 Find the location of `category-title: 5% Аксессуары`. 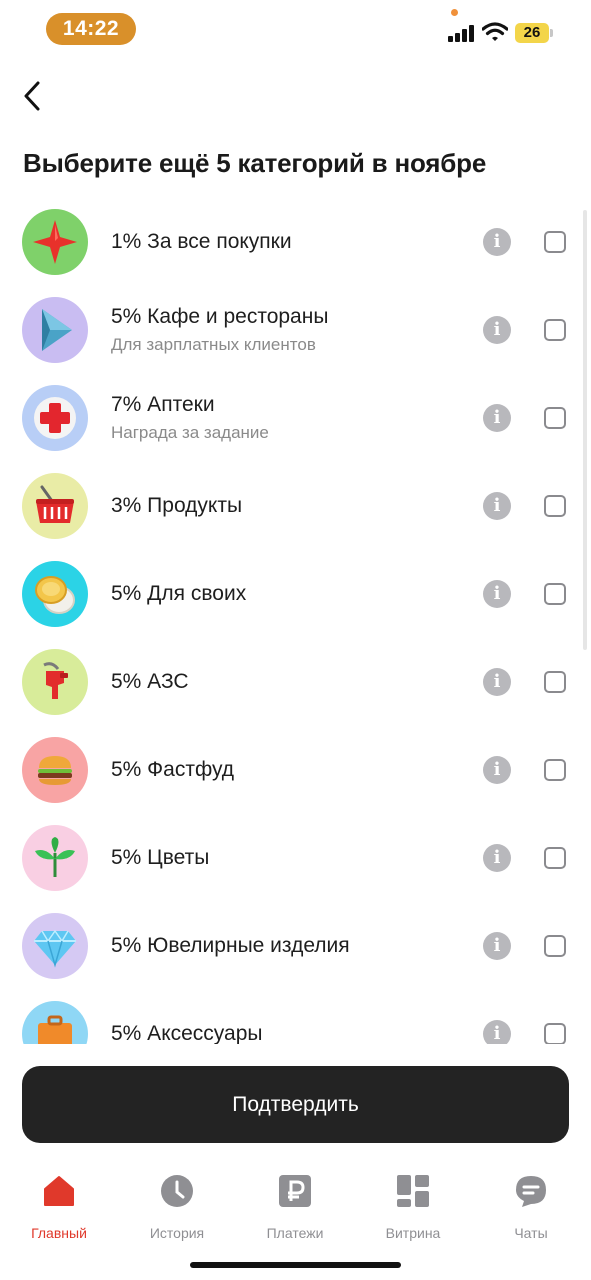

category-title: 5% Аксессуары is located at coordinates (187, 1033).